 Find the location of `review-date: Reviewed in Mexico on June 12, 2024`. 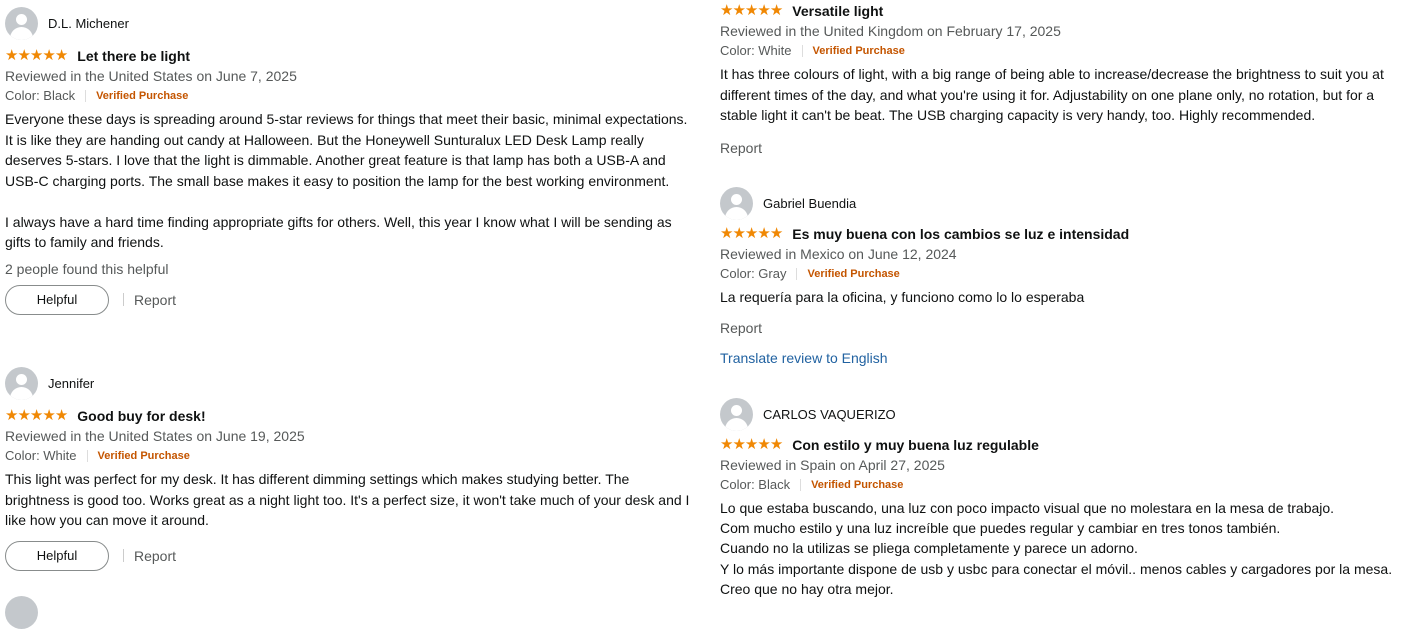

review-date: Reviewed in Mexico on June 12, 2024 is located at coordinates (838, 254).